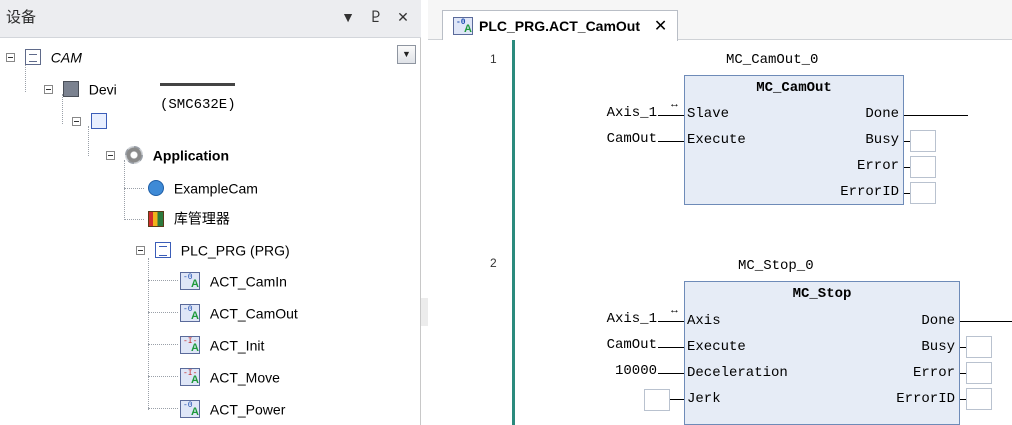  Describe the element at coordinates (253, 313) in the screenshot. I see `tree-item-label: ACT_CamOut` at that location.